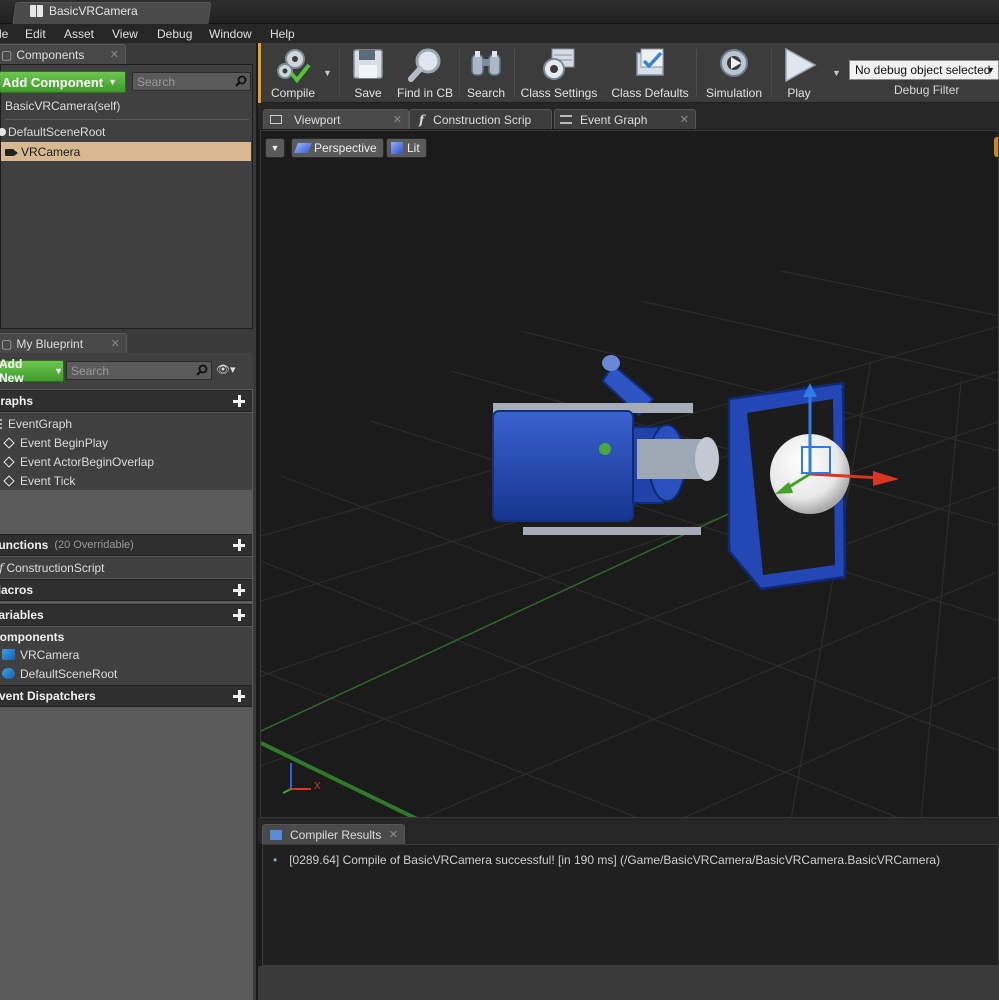 This screenshot has height=1000, width=999. What do you see at coordinates (191, 81) in the screenshot?
I see `components-search-input: Search` at bounding box center [191, 81].